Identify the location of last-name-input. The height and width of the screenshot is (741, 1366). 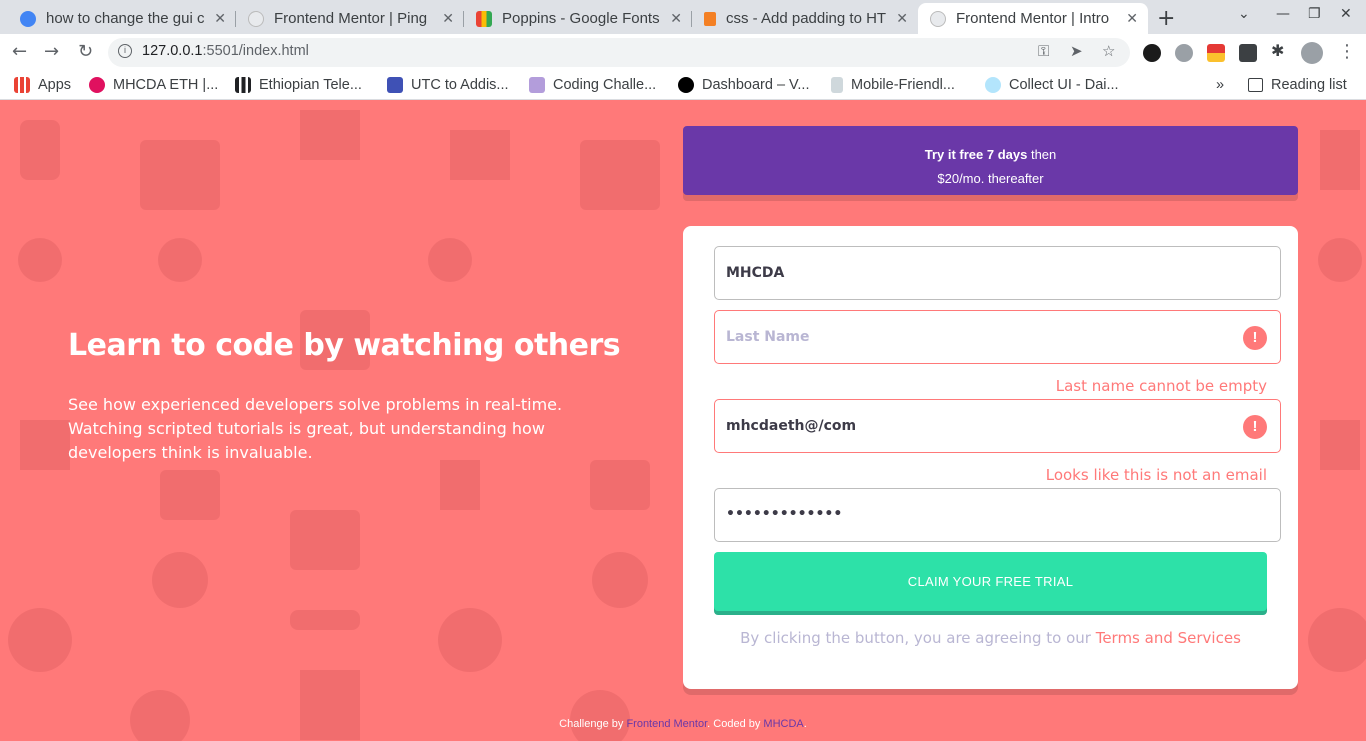
(997, 337).